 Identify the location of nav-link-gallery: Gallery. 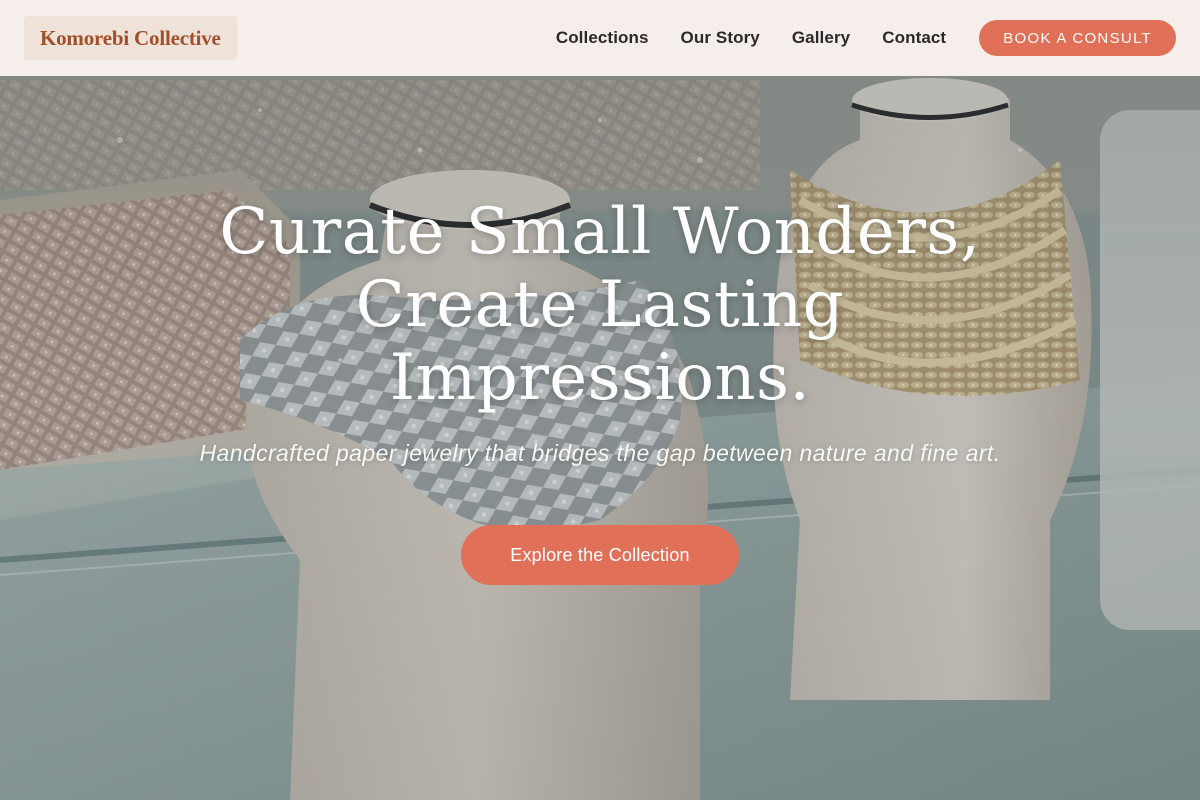
(821, 38).